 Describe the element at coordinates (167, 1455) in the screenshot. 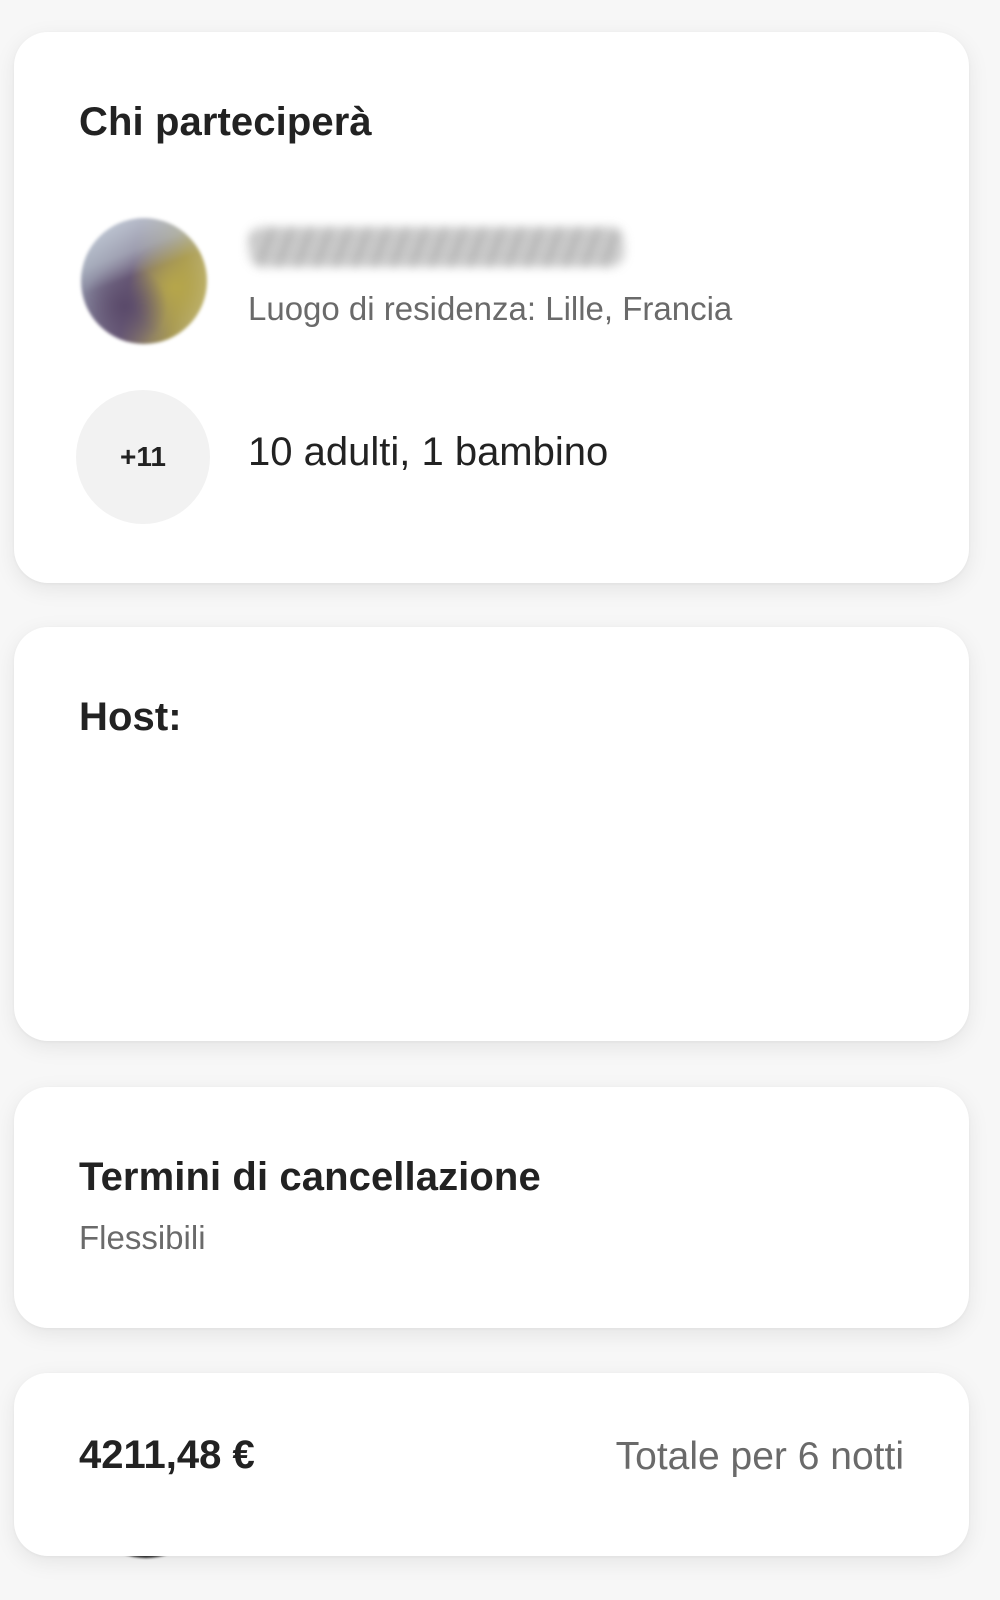

I see `total-amount: 4211,48 €` at that location.